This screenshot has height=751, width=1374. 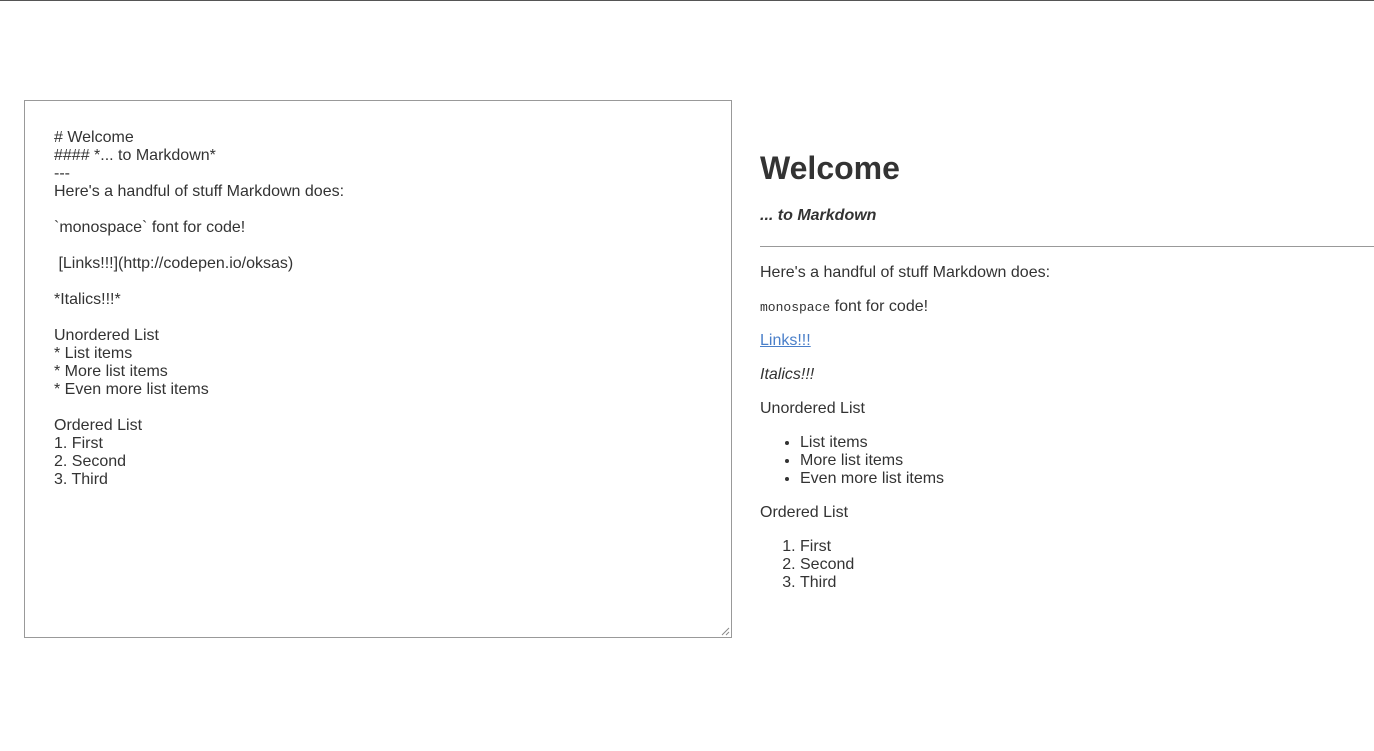 I want to click on preview-ul-heading: Unordered List, so click(x=812, y=408).